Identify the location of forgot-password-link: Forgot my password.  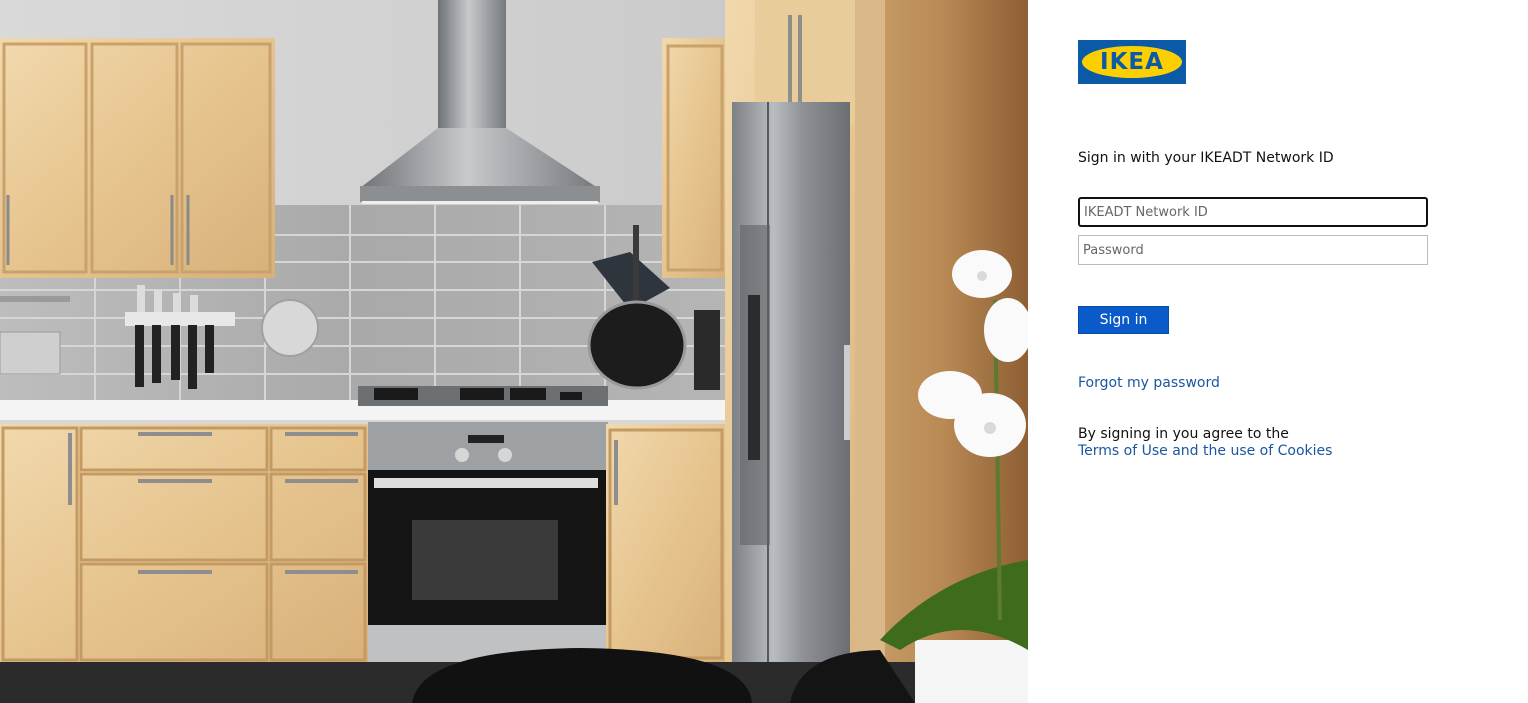
(1149, 383).